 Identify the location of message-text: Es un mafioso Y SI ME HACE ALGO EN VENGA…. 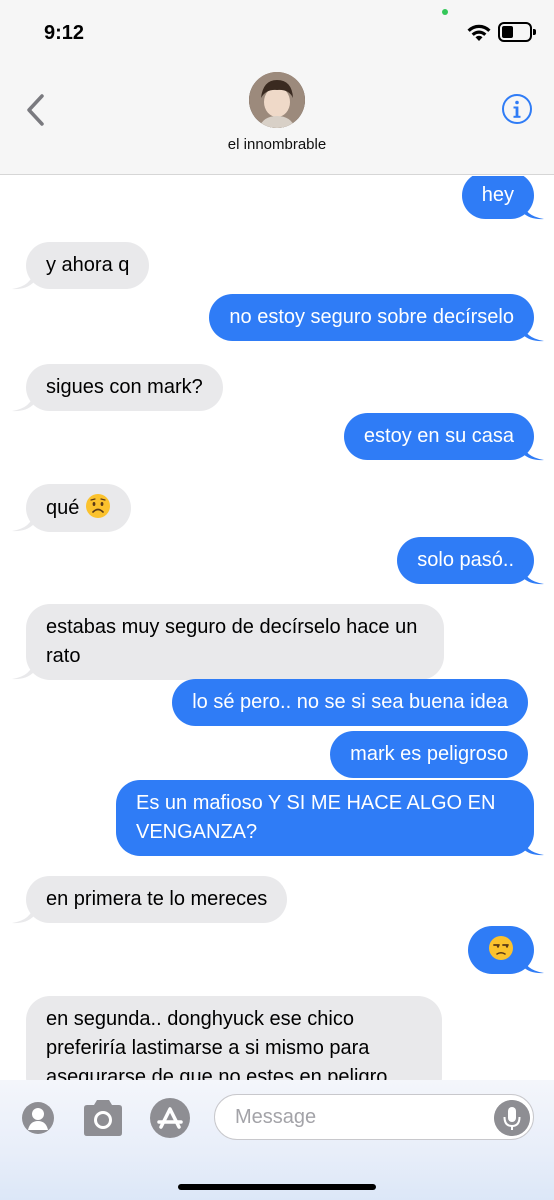
(316, 817).